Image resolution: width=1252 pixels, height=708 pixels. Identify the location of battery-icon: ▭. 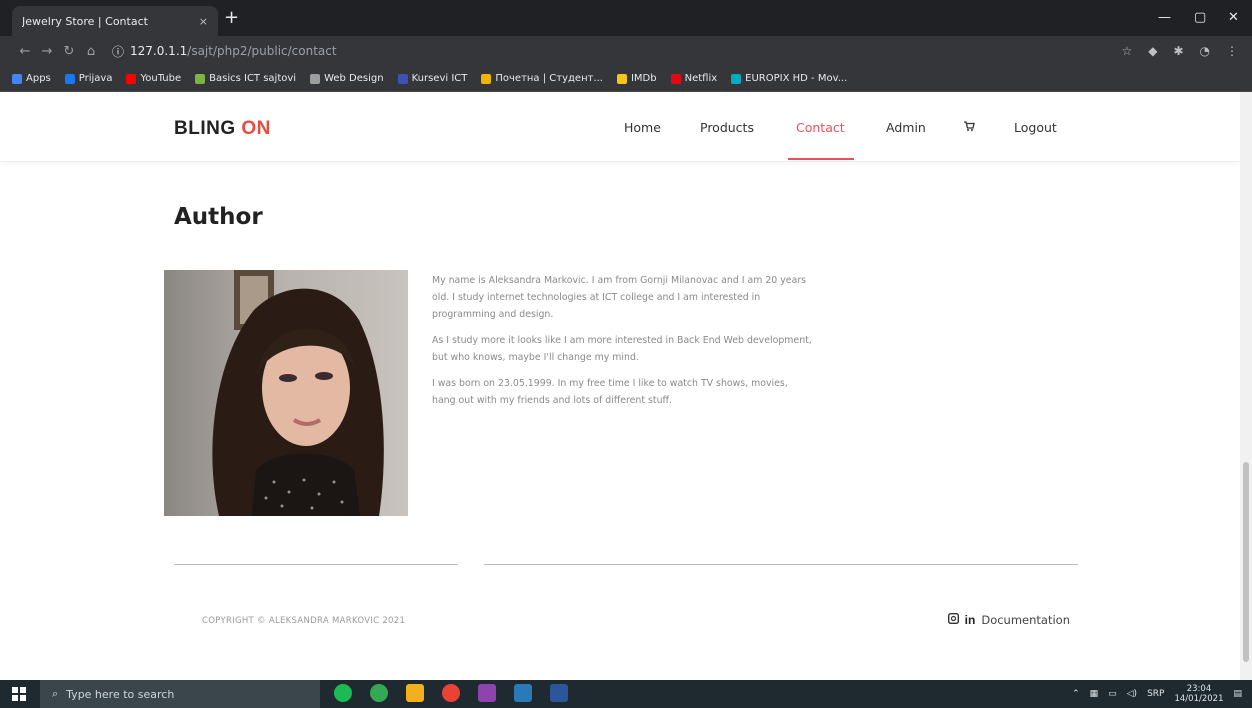
(1112, 694).